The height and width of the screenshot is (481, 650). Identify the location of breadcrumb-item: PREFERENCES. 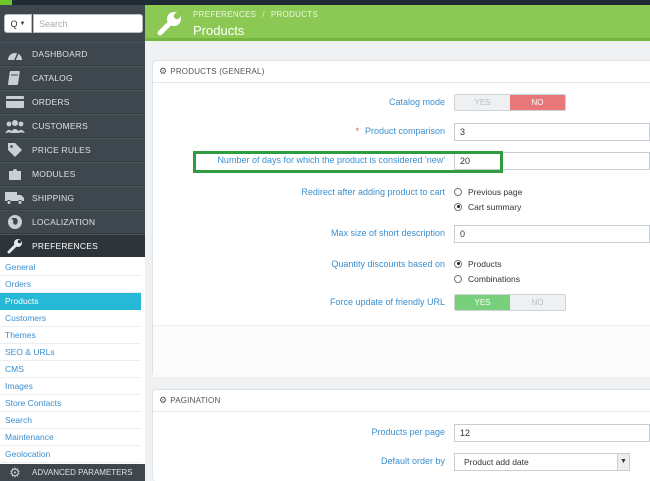
(224, 14).